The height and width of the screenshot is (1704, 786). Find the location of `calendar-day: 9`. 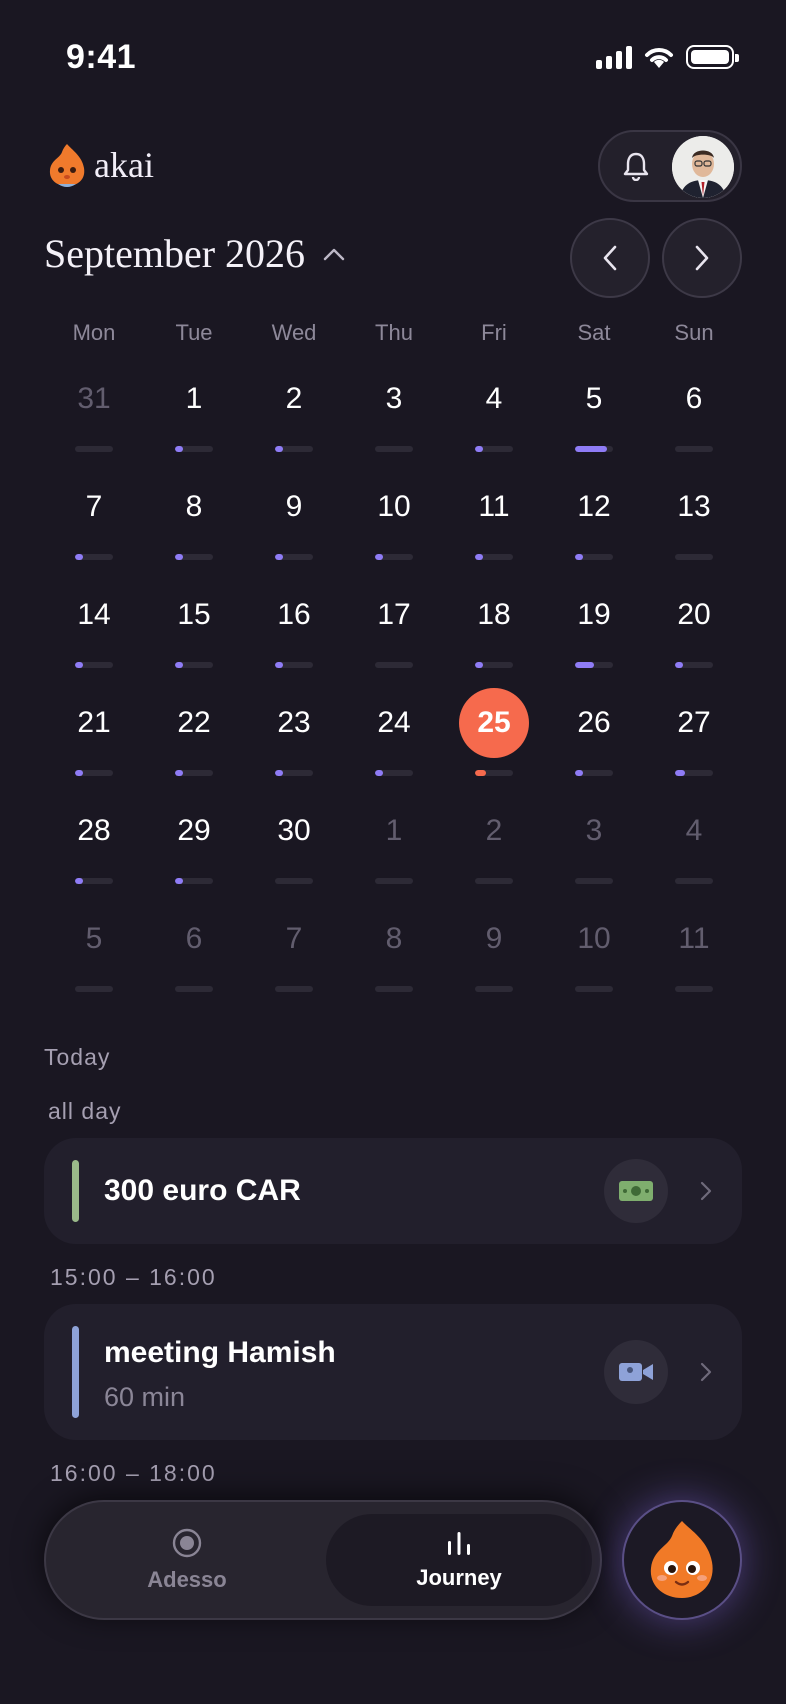

calendar-day: 9 is located at coordinates (494, 974).